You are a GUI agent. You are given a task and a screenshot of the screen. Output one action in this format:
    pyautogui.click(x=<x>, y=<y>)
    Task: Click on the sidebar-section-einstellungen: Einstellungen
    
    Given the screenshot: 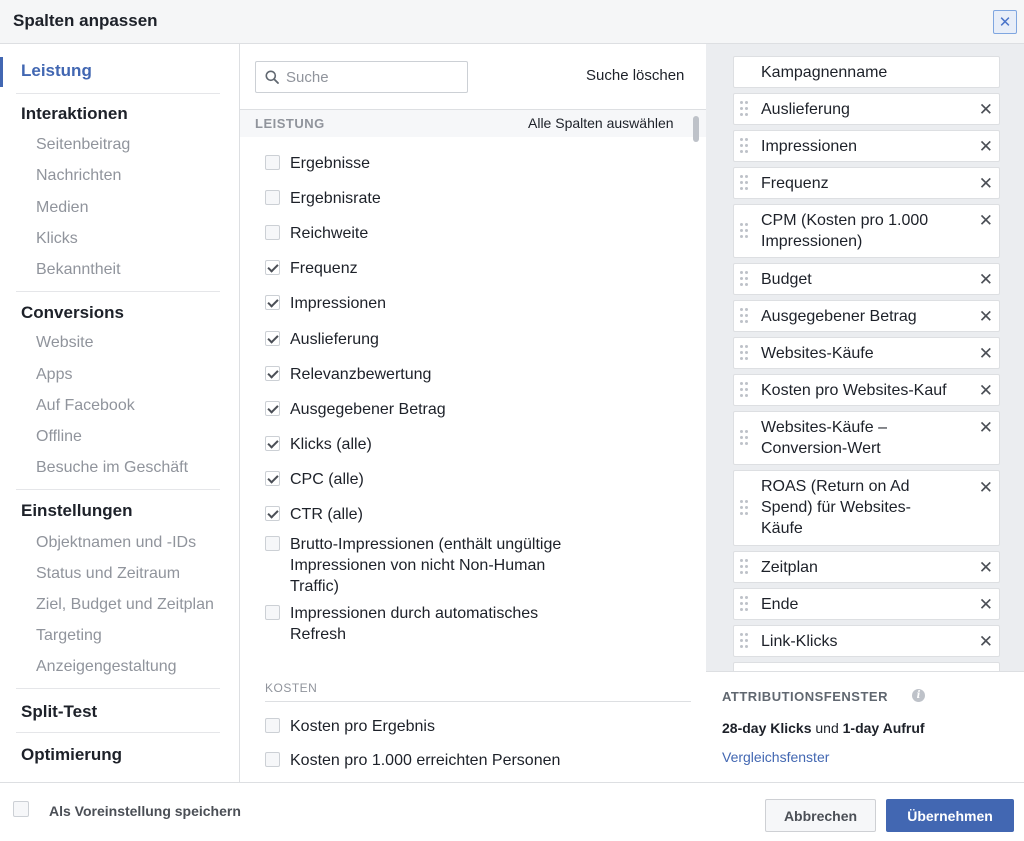 What is the action you would take?
    pyautogui.click(x=76, y=511)
    